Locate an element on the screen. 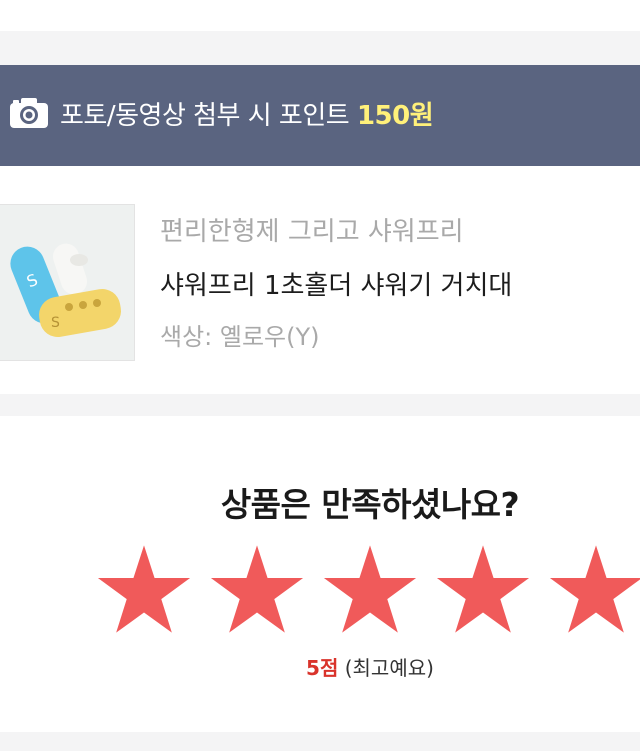  star-2-icon is located at coordinates (257, 589).